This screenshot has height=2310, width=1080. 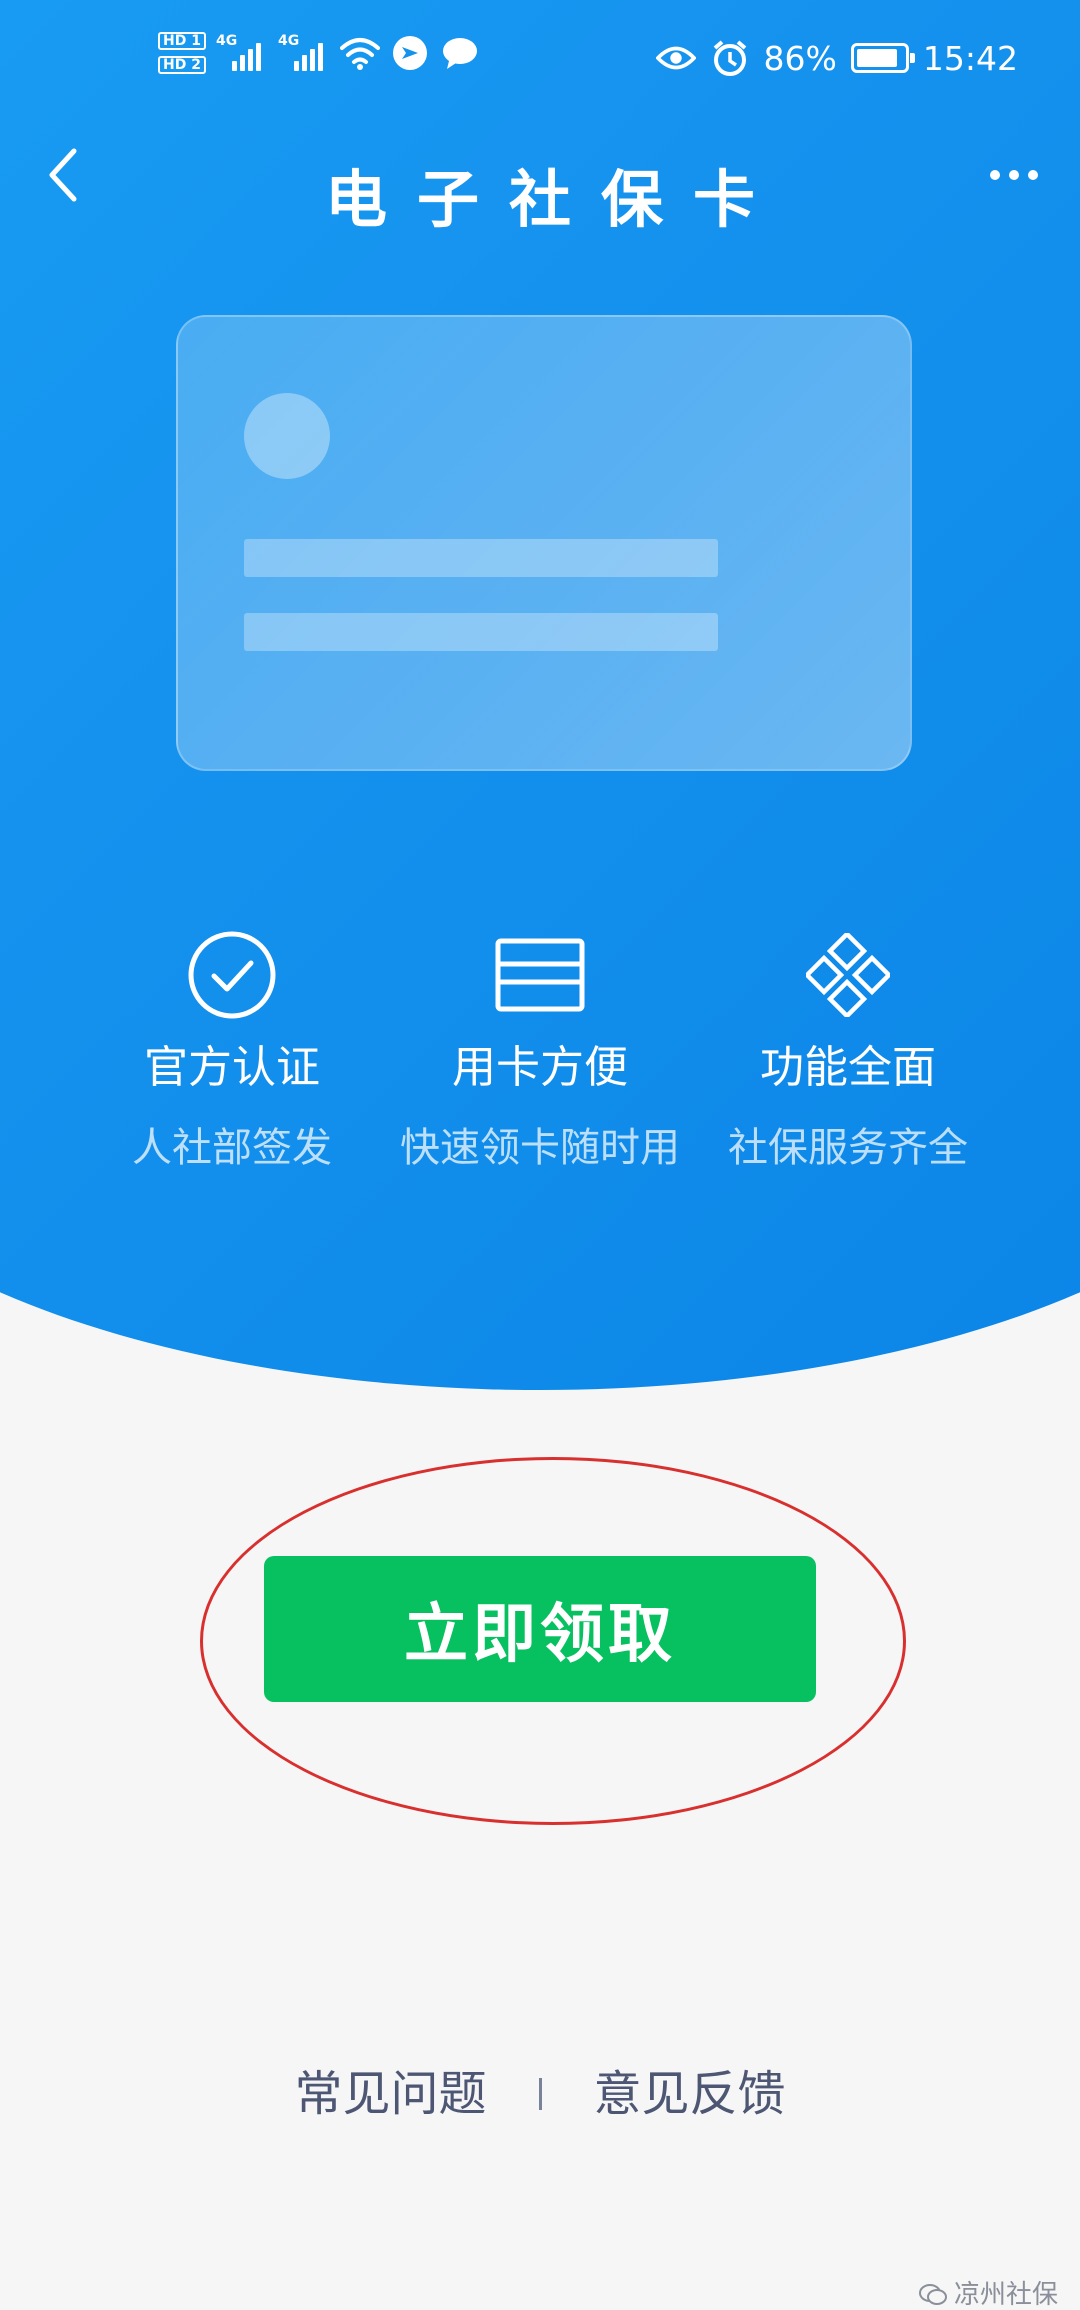 What do you see at coordinates (232, 1148) in the screenshot?
I see `feature-subtitle: 人社部签发` at bounding box center [232, 1148].